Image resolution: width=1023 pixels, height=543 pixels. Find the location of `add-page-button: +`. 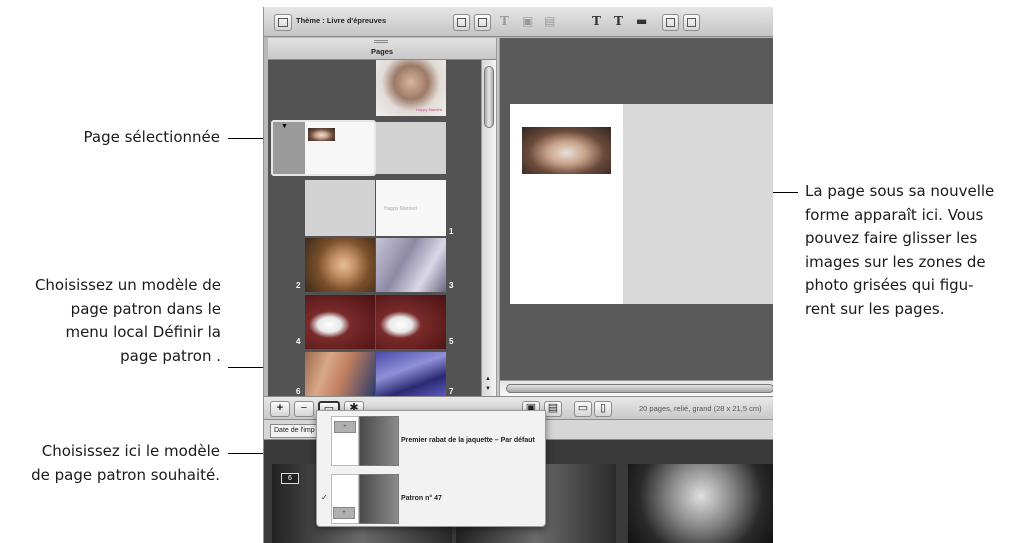

add-page-button: + is located at coordinates (280, 409).